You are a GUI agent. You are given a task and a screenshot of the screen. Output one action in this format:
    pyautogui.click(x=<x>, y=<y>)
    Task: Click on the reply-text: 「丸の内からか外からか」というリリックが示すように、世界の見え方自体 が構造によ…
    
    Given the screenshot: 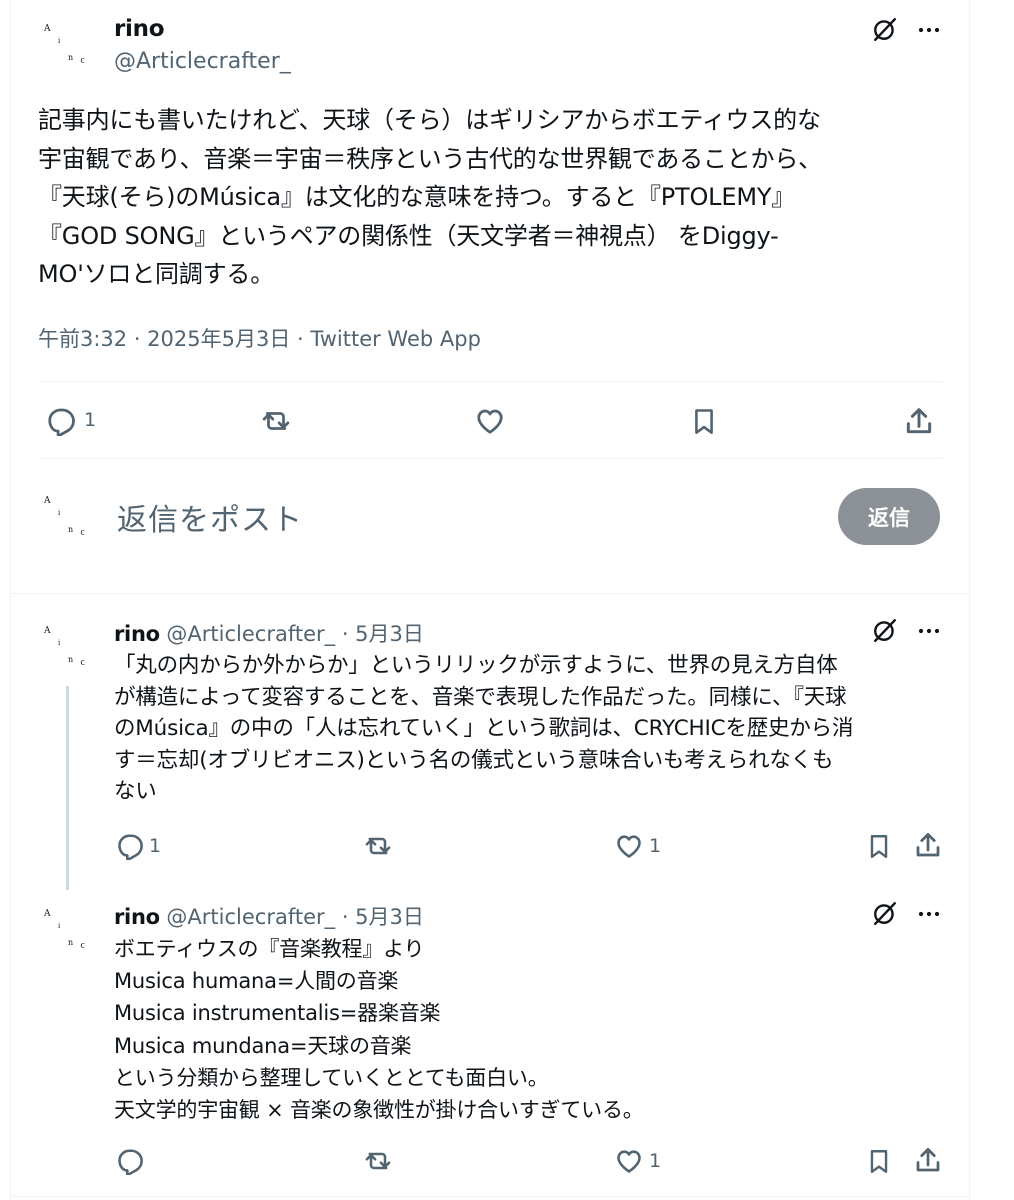 What is the action you would take?
    pyautogui.click(x=484, y=728)
    